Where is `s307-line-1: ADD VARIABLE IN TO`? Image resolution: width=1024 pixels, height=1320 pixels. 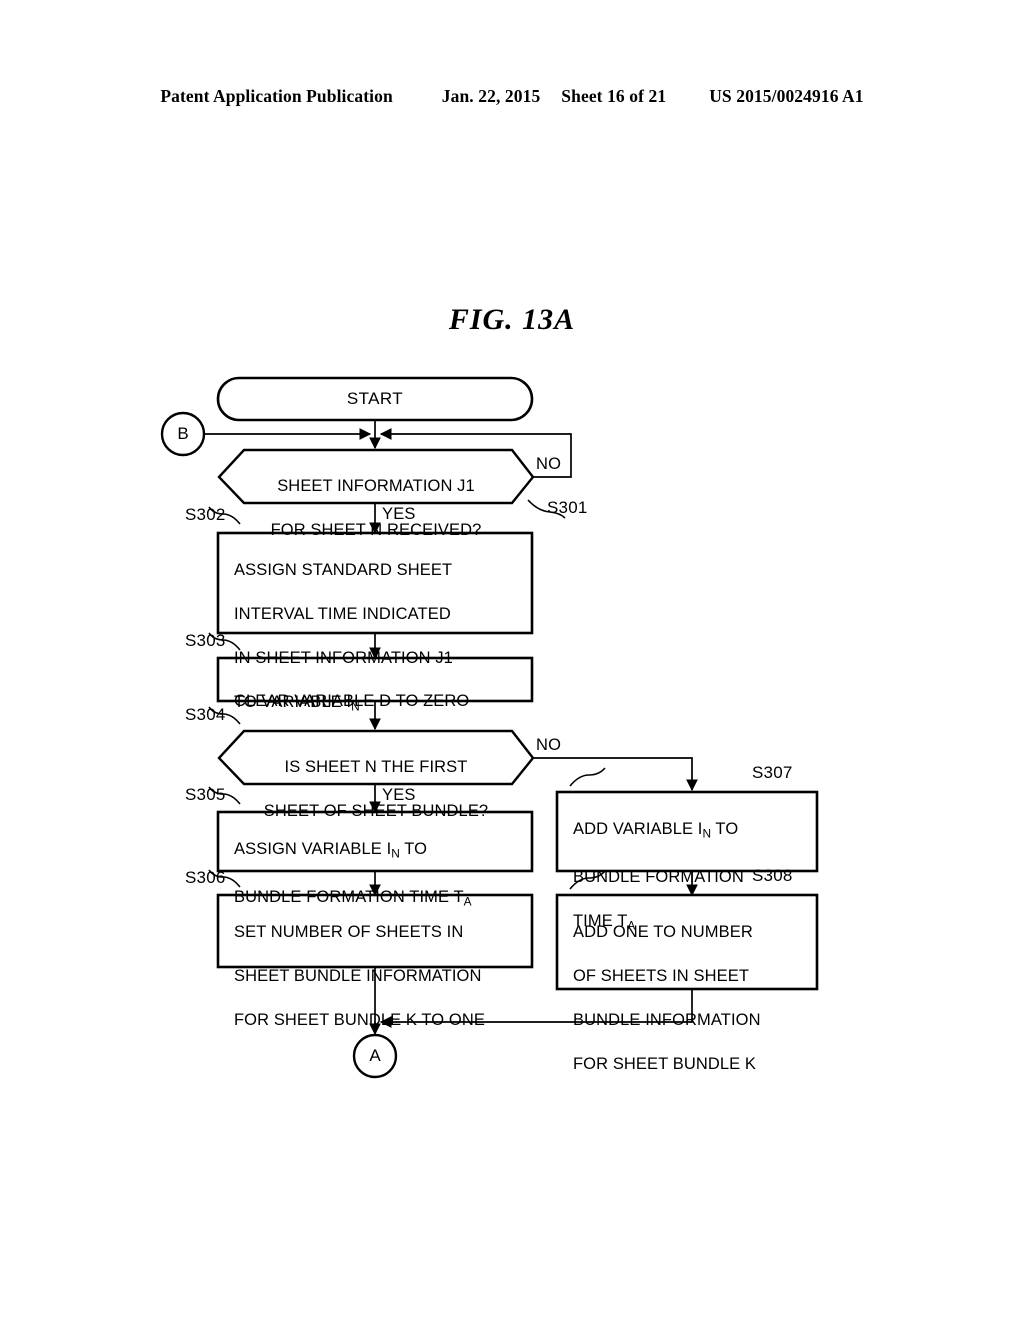 s307-line-1: ADD VARIABLE IN TO is located at coordinates (693, 831).